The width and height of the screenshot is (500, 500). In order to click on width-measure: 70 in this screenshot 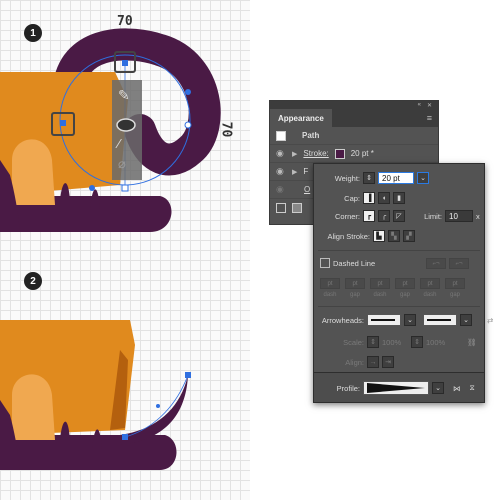, I will do `click(125, 21)`.